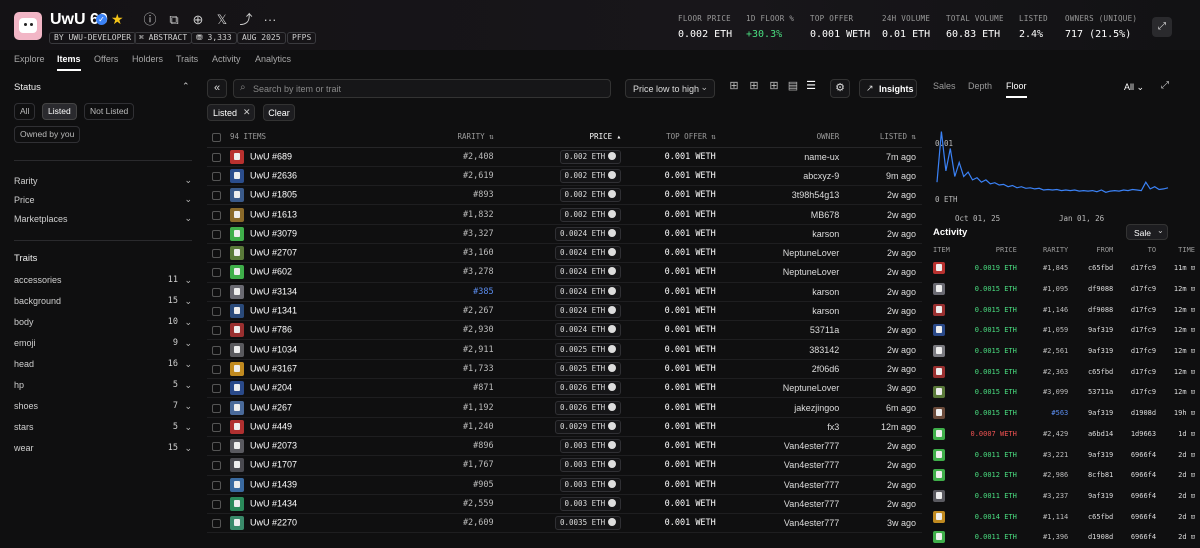 The width and height of the screenshot is (1200, 548). I want to click on chevron-up-icon: ⌃, so click(186, 86).